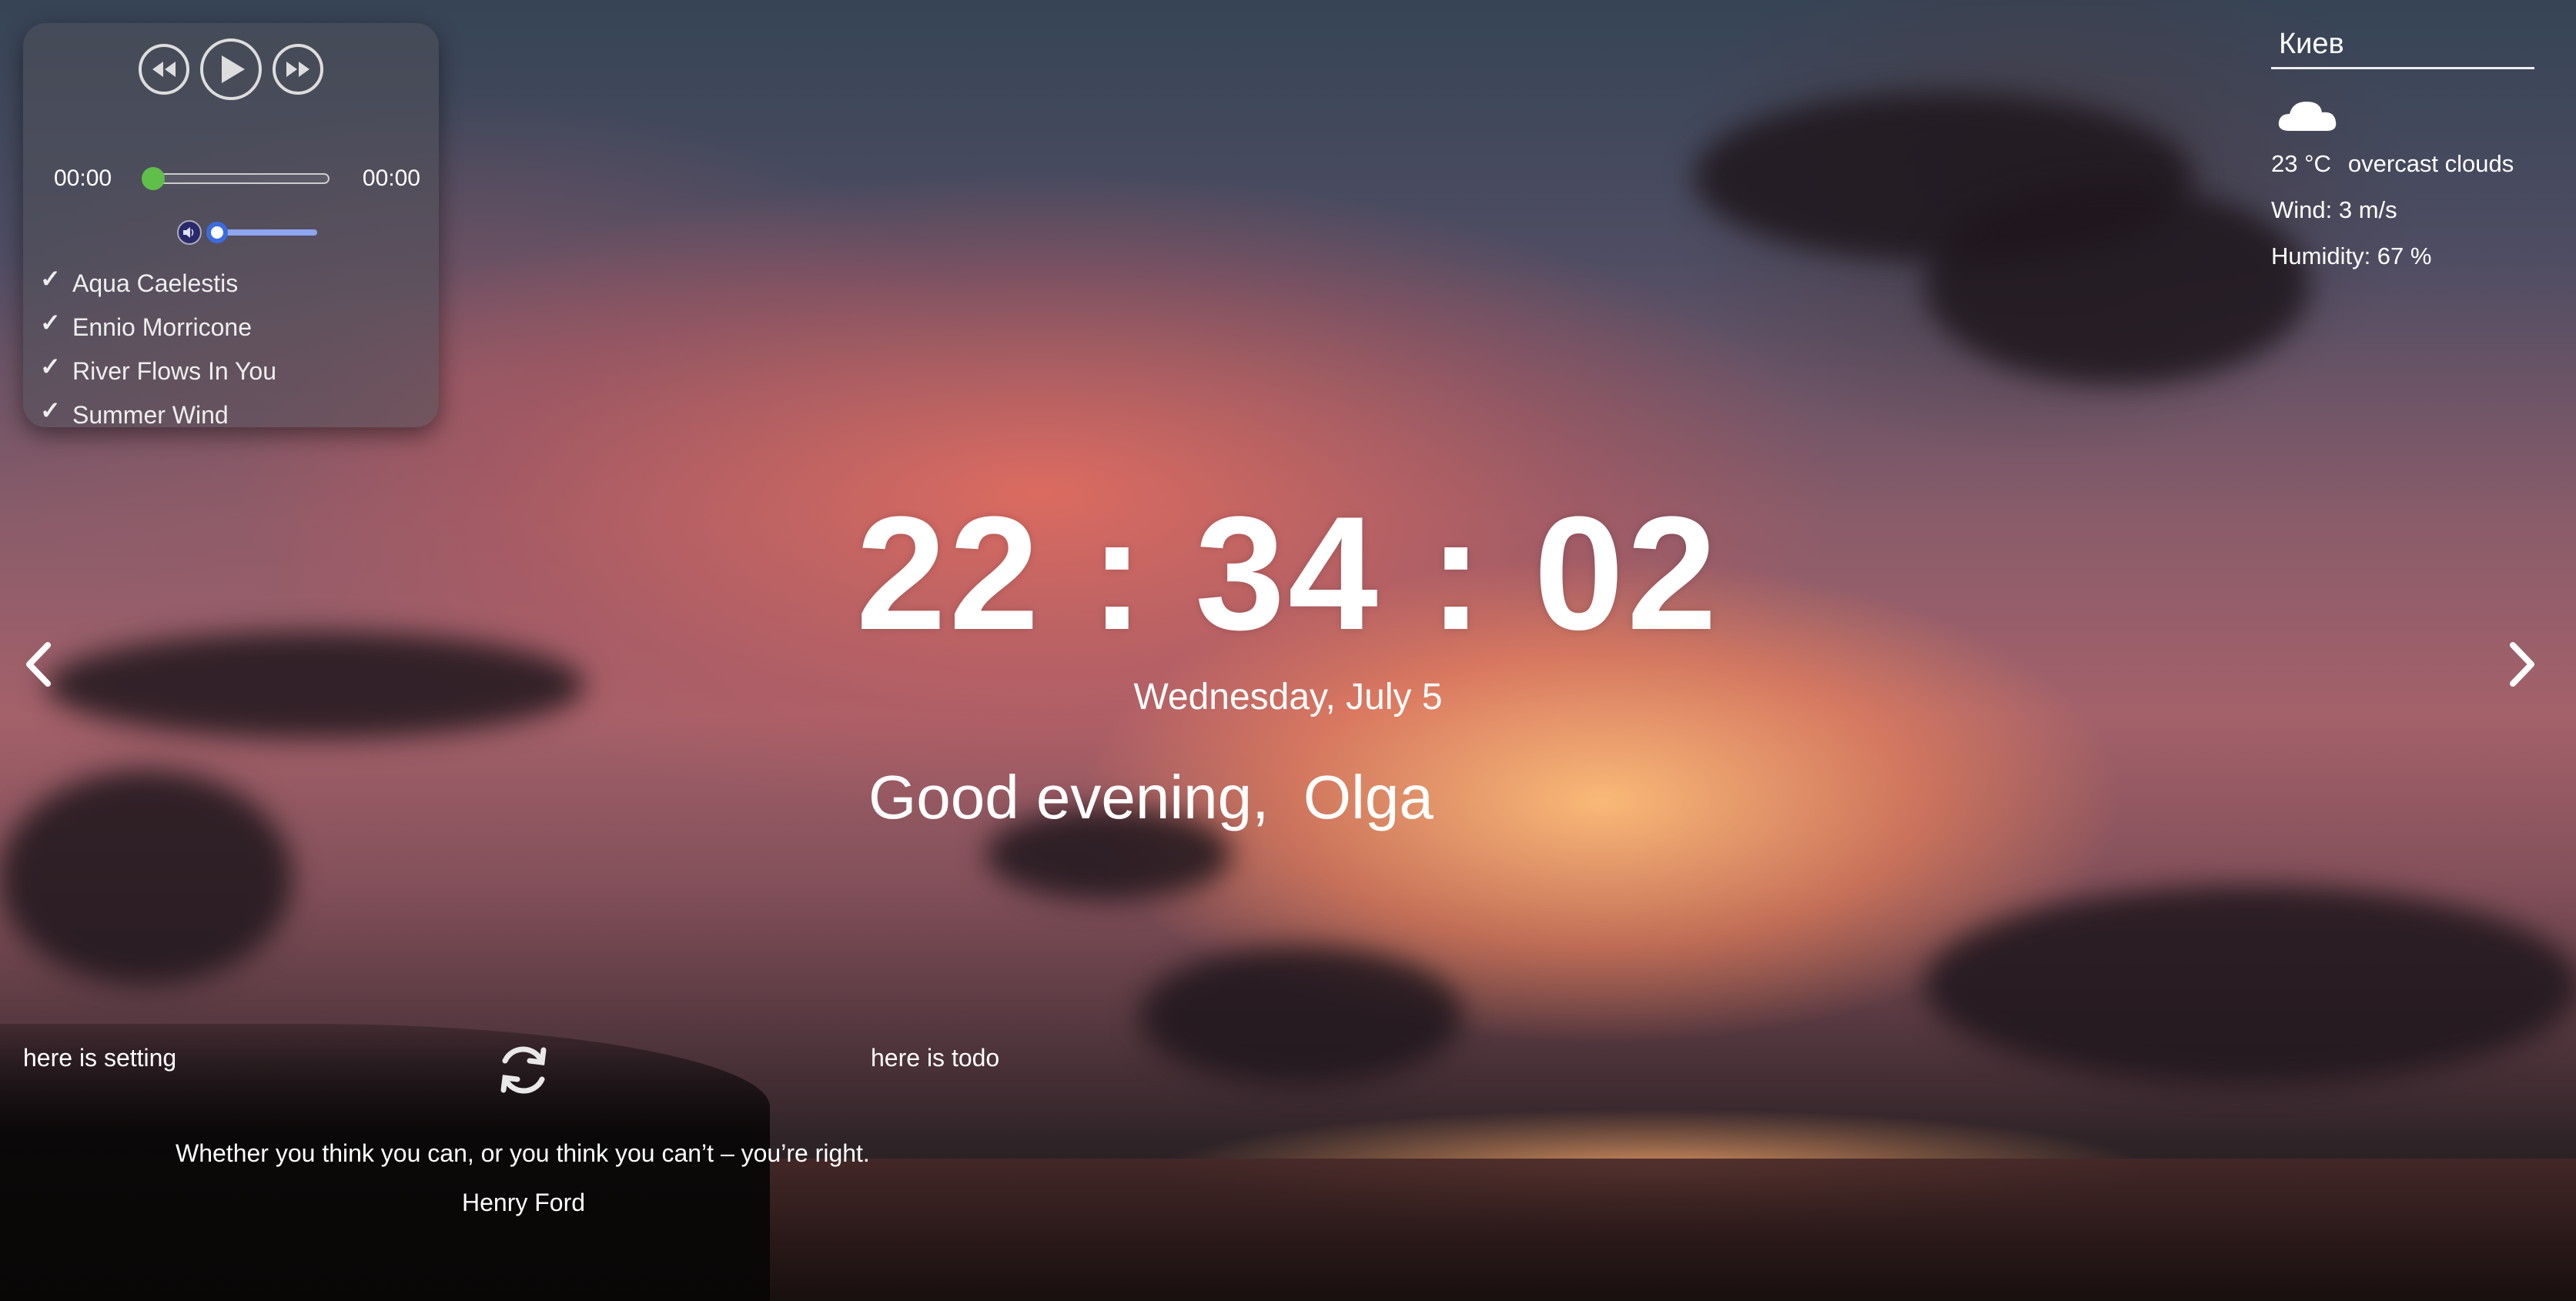  I want to click on greeting: Good evening, Olga, so click(1151, 797).